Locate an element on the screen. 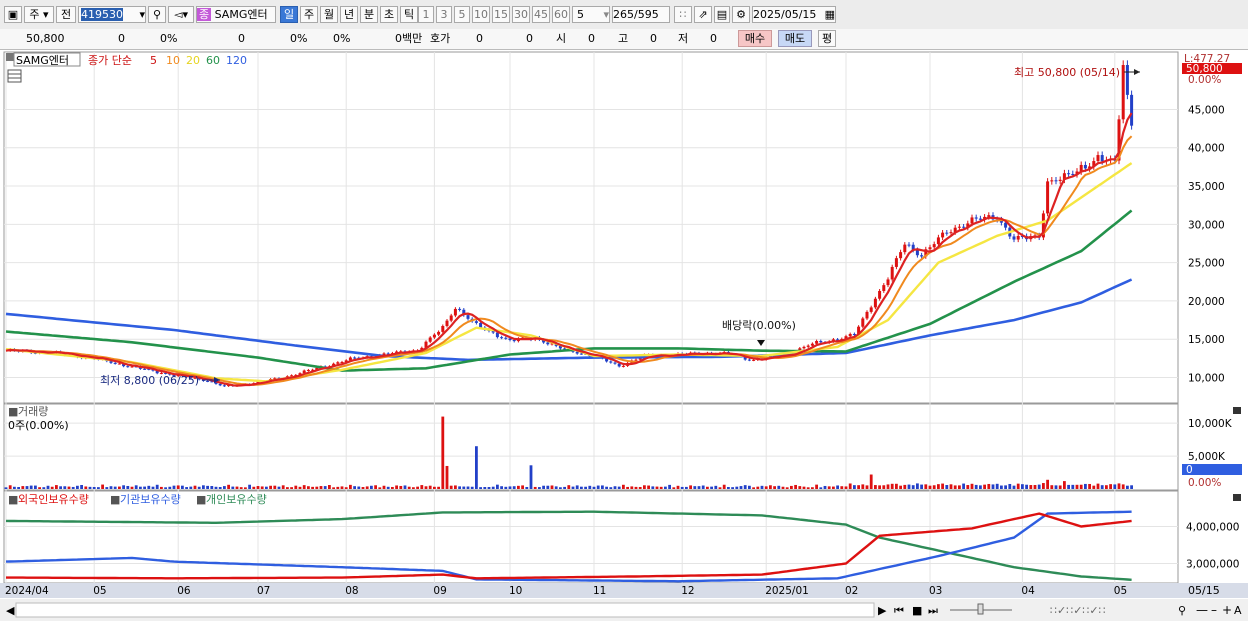  search-icon: ⚲ is located at coordinates (157, 14).